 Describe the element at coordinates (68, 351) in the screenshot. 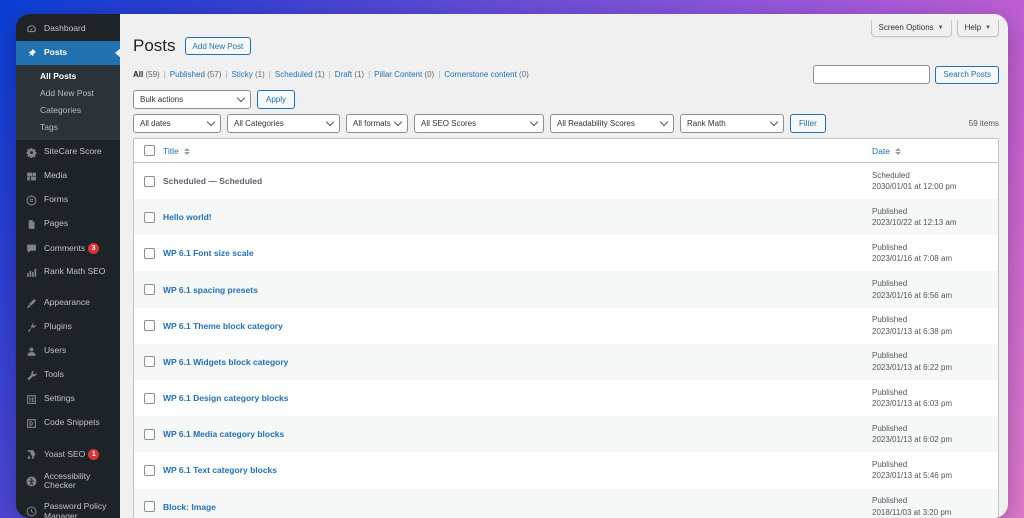

I see `sidebar-item-users: Users` at that location.